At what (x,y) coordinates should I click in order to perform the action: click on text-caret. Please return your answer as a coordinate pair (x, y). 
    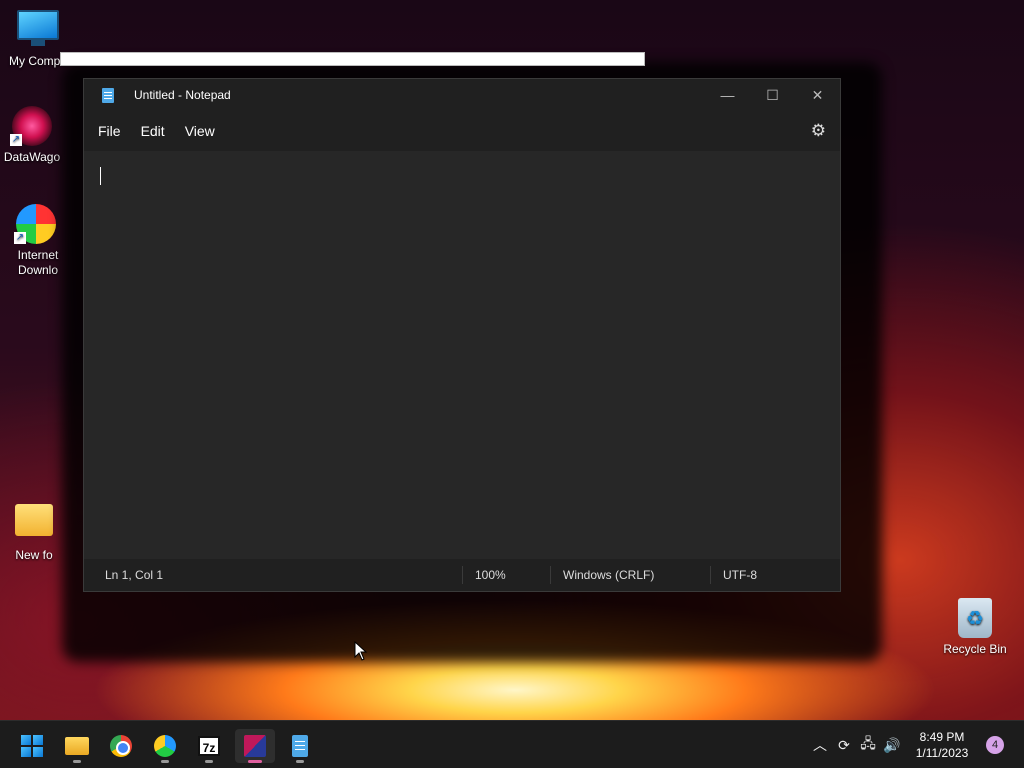
    Looking at the image, I should click on (100, 176).